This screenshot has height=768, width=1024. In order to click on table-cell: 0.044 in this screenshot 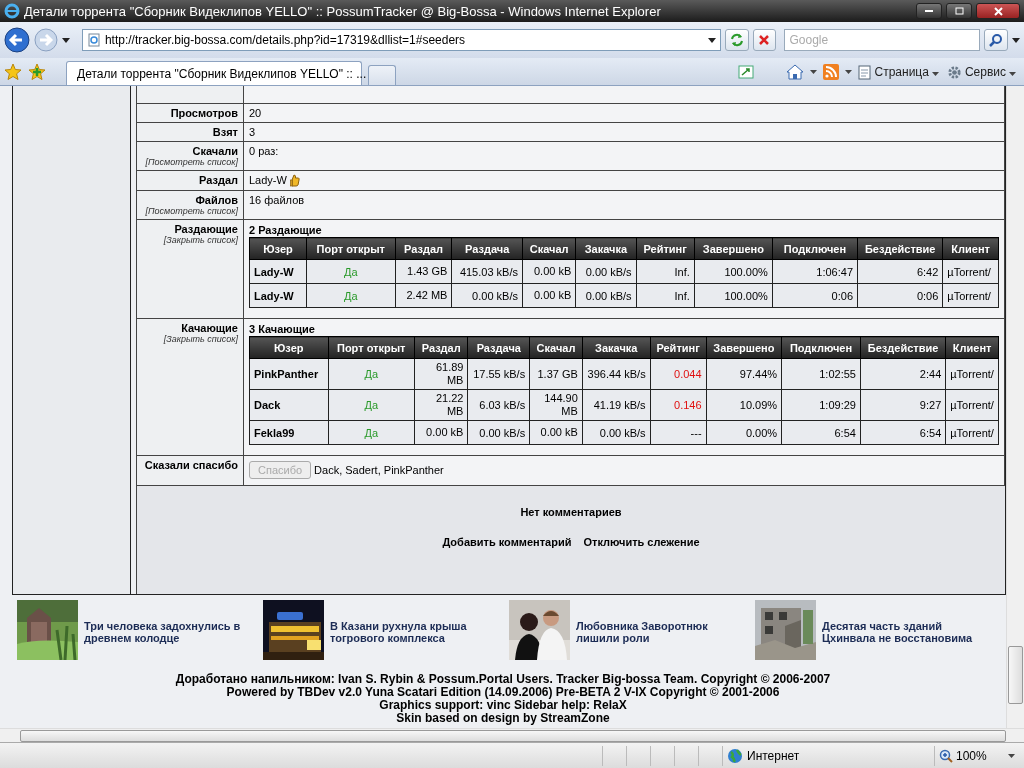, I will do `click(678, 374)`.